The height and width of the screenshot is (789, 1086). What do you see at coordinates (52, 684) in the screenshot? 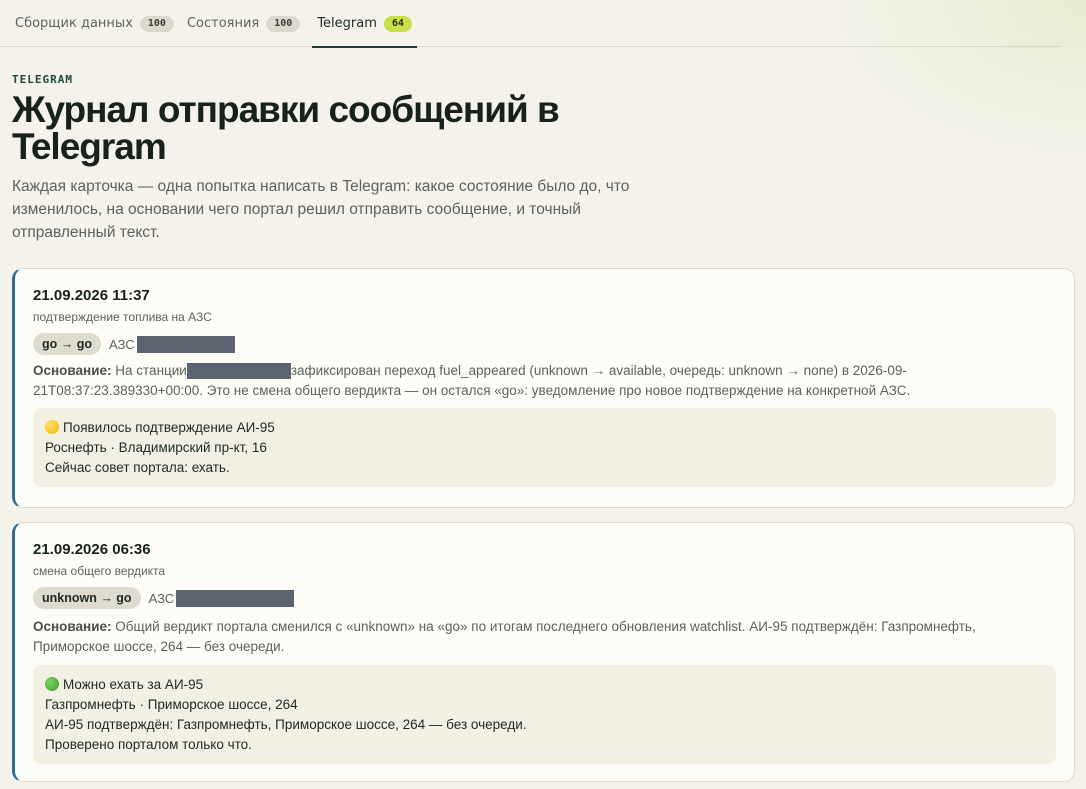
I see `green-circle-icon` at bounding box center [52, 684].